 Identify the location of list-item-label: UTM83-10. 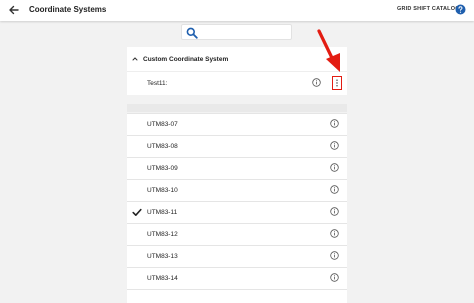
(162, 190).